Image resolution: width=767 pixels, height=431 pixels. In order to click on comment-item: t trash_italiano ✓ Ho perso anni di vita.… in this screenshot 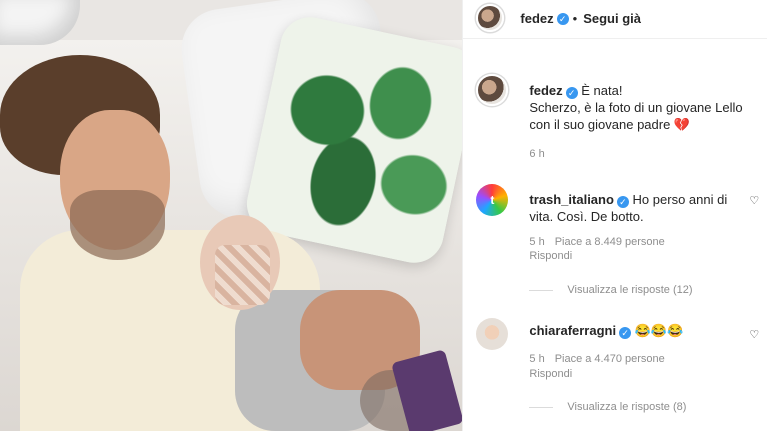, I will do `click(615, 243)`.